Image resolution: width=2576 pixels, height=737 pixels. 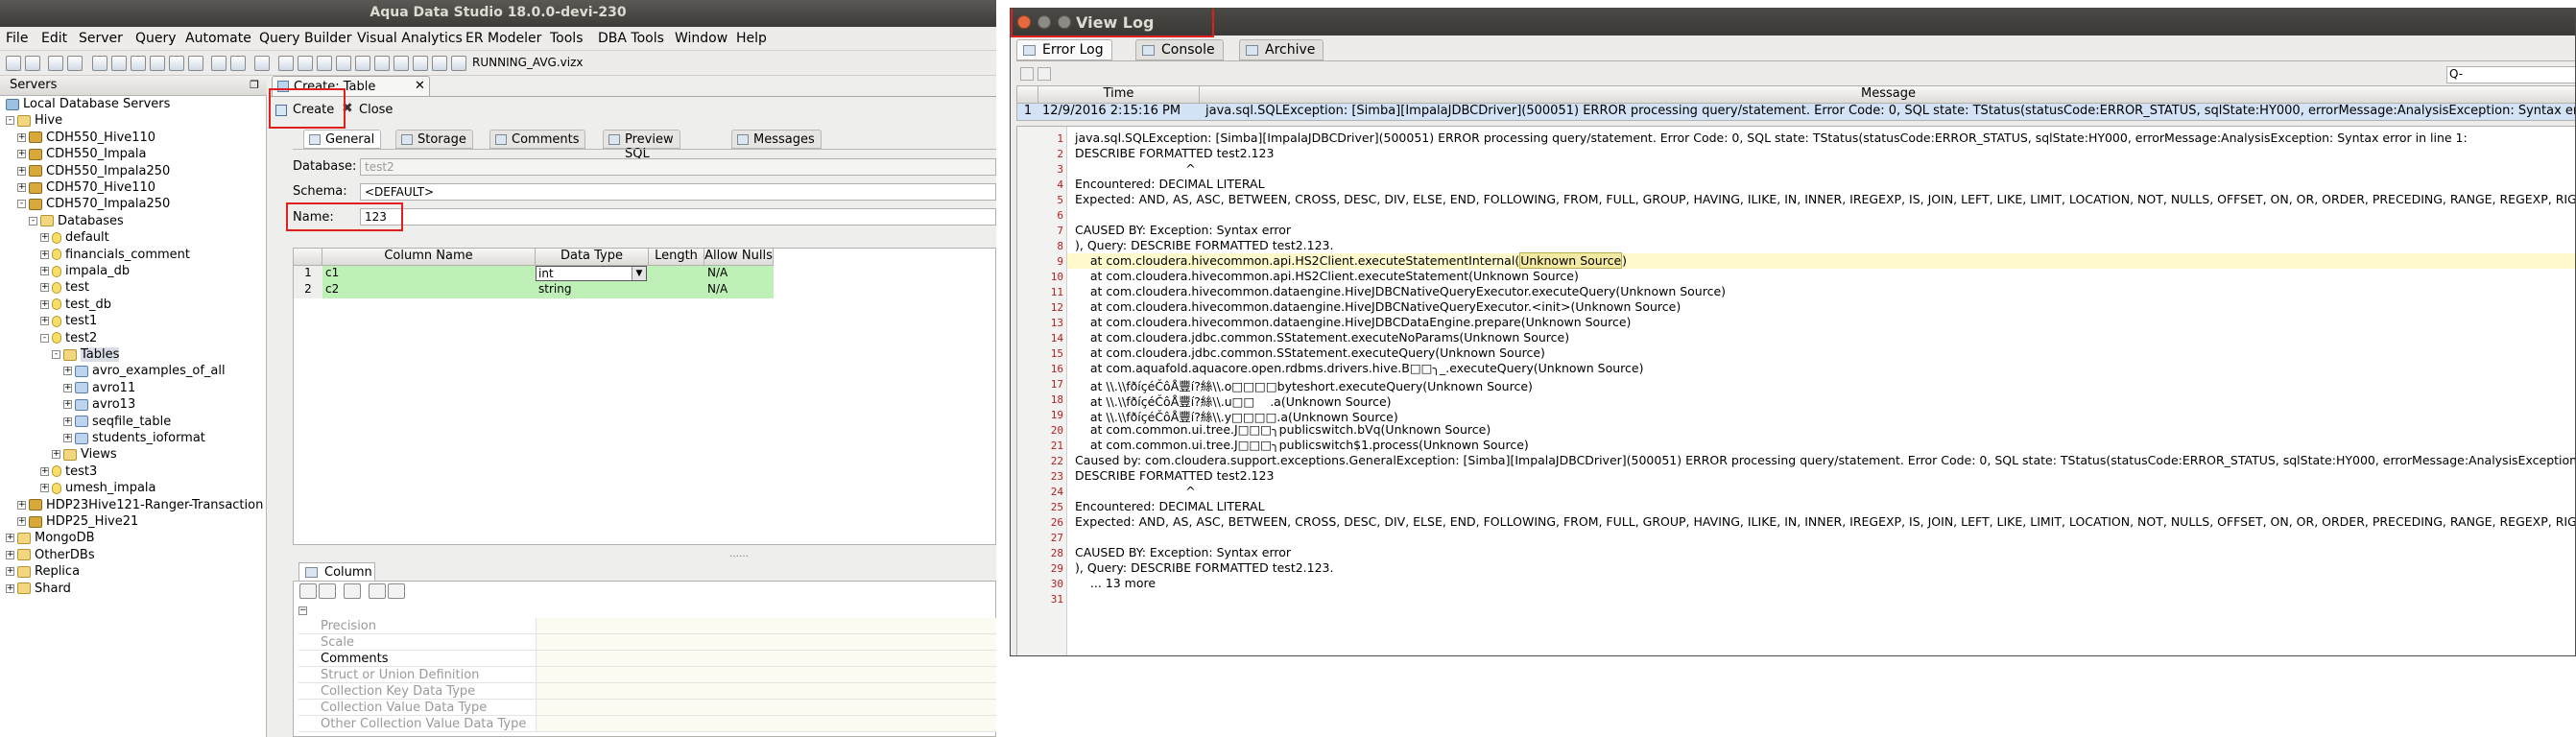 I want to click on tab-archive: Archive, so click(x=1281, y=49).